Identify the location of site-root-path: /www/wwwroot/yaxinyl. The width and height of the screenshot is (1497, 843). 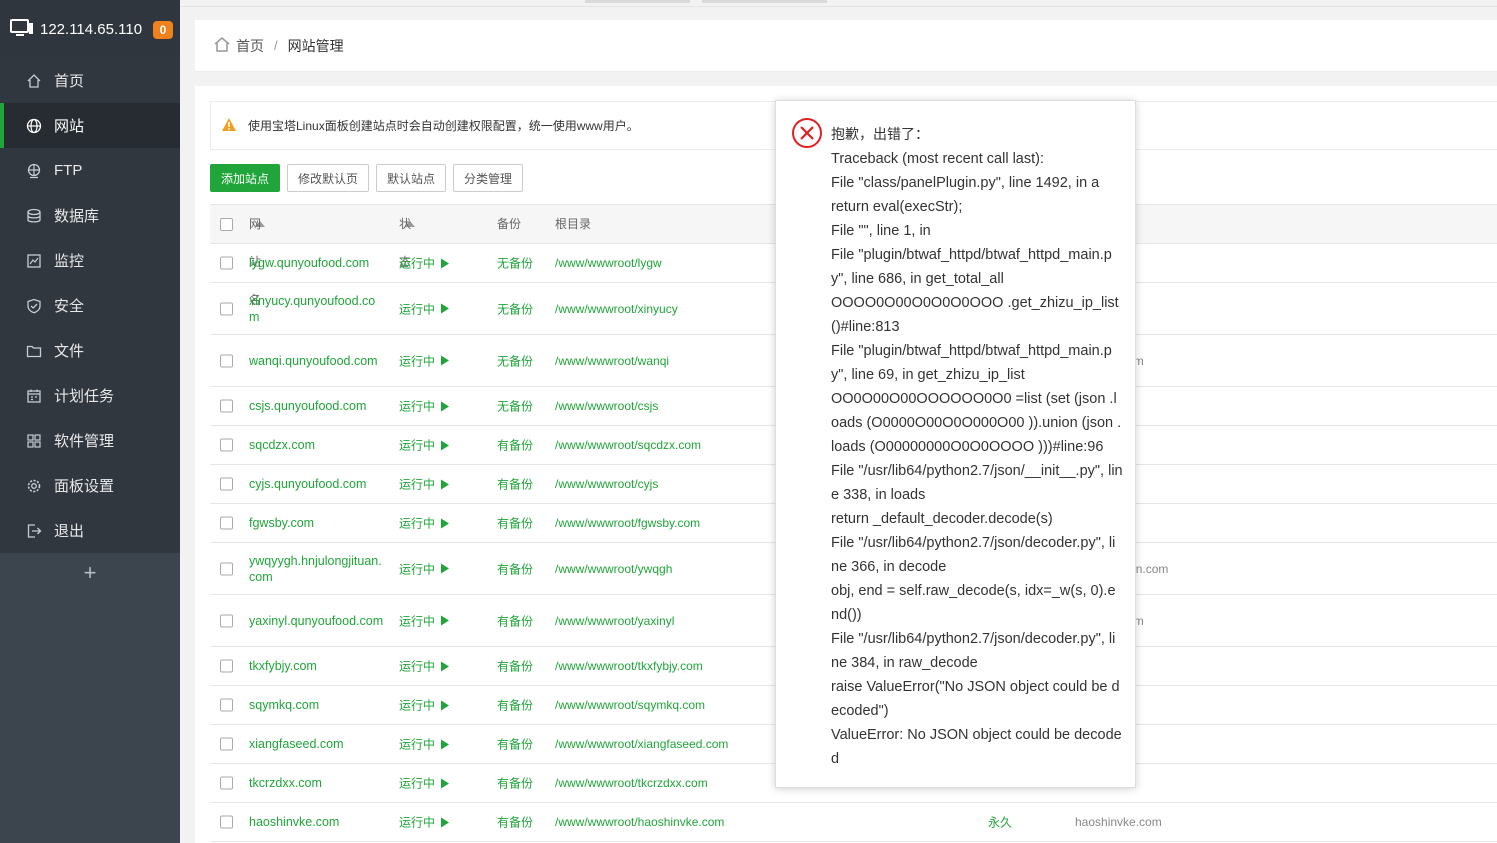
(614, 621).